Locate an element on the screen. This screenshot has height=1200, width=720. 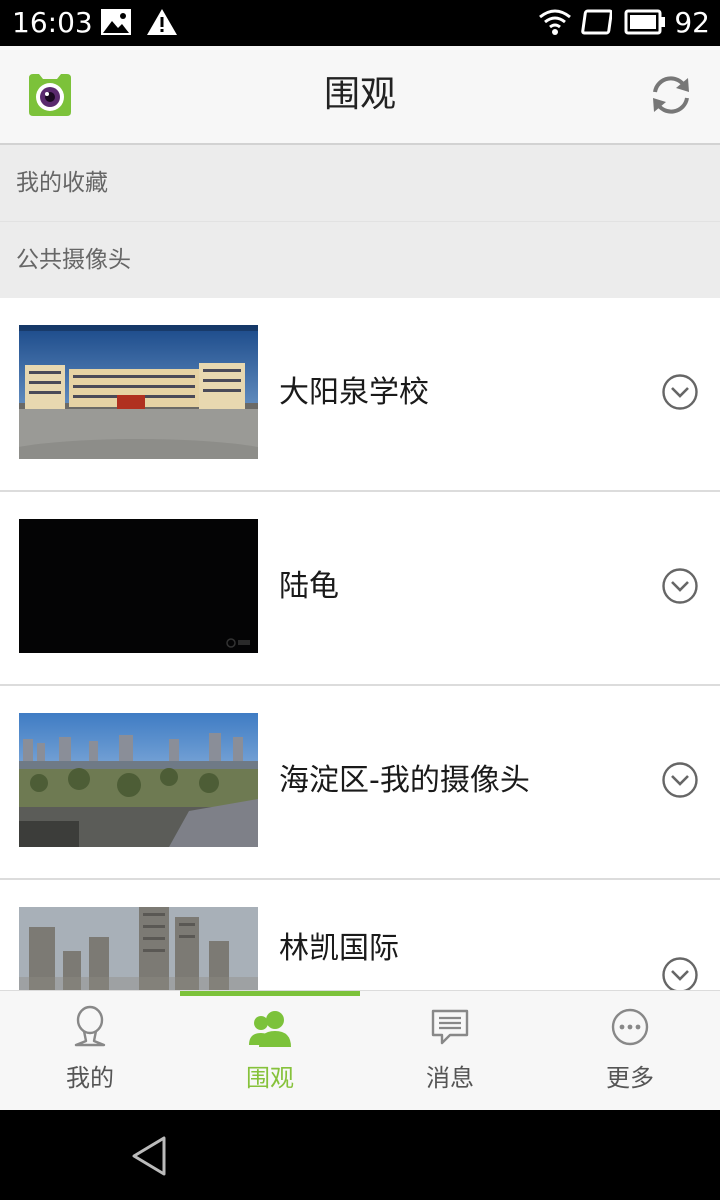
camera-name: 陆龟 is located at coordinates (309, 586).